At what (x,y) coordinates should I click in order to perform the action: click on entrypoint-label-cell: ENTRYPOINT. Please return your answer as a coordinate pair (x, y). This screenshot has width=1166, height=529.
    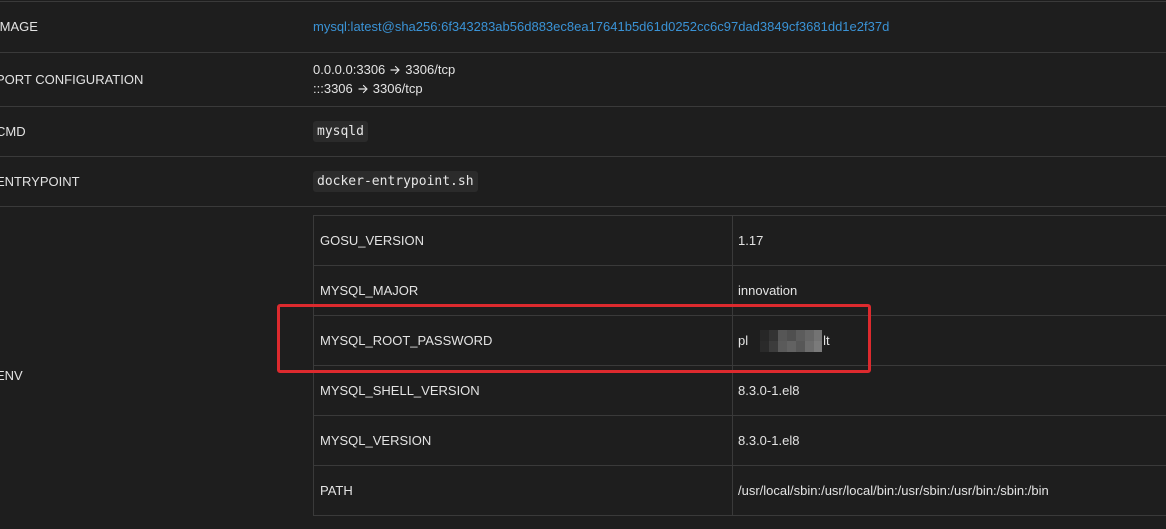
    Looking at the image, I should click on (156, 182).